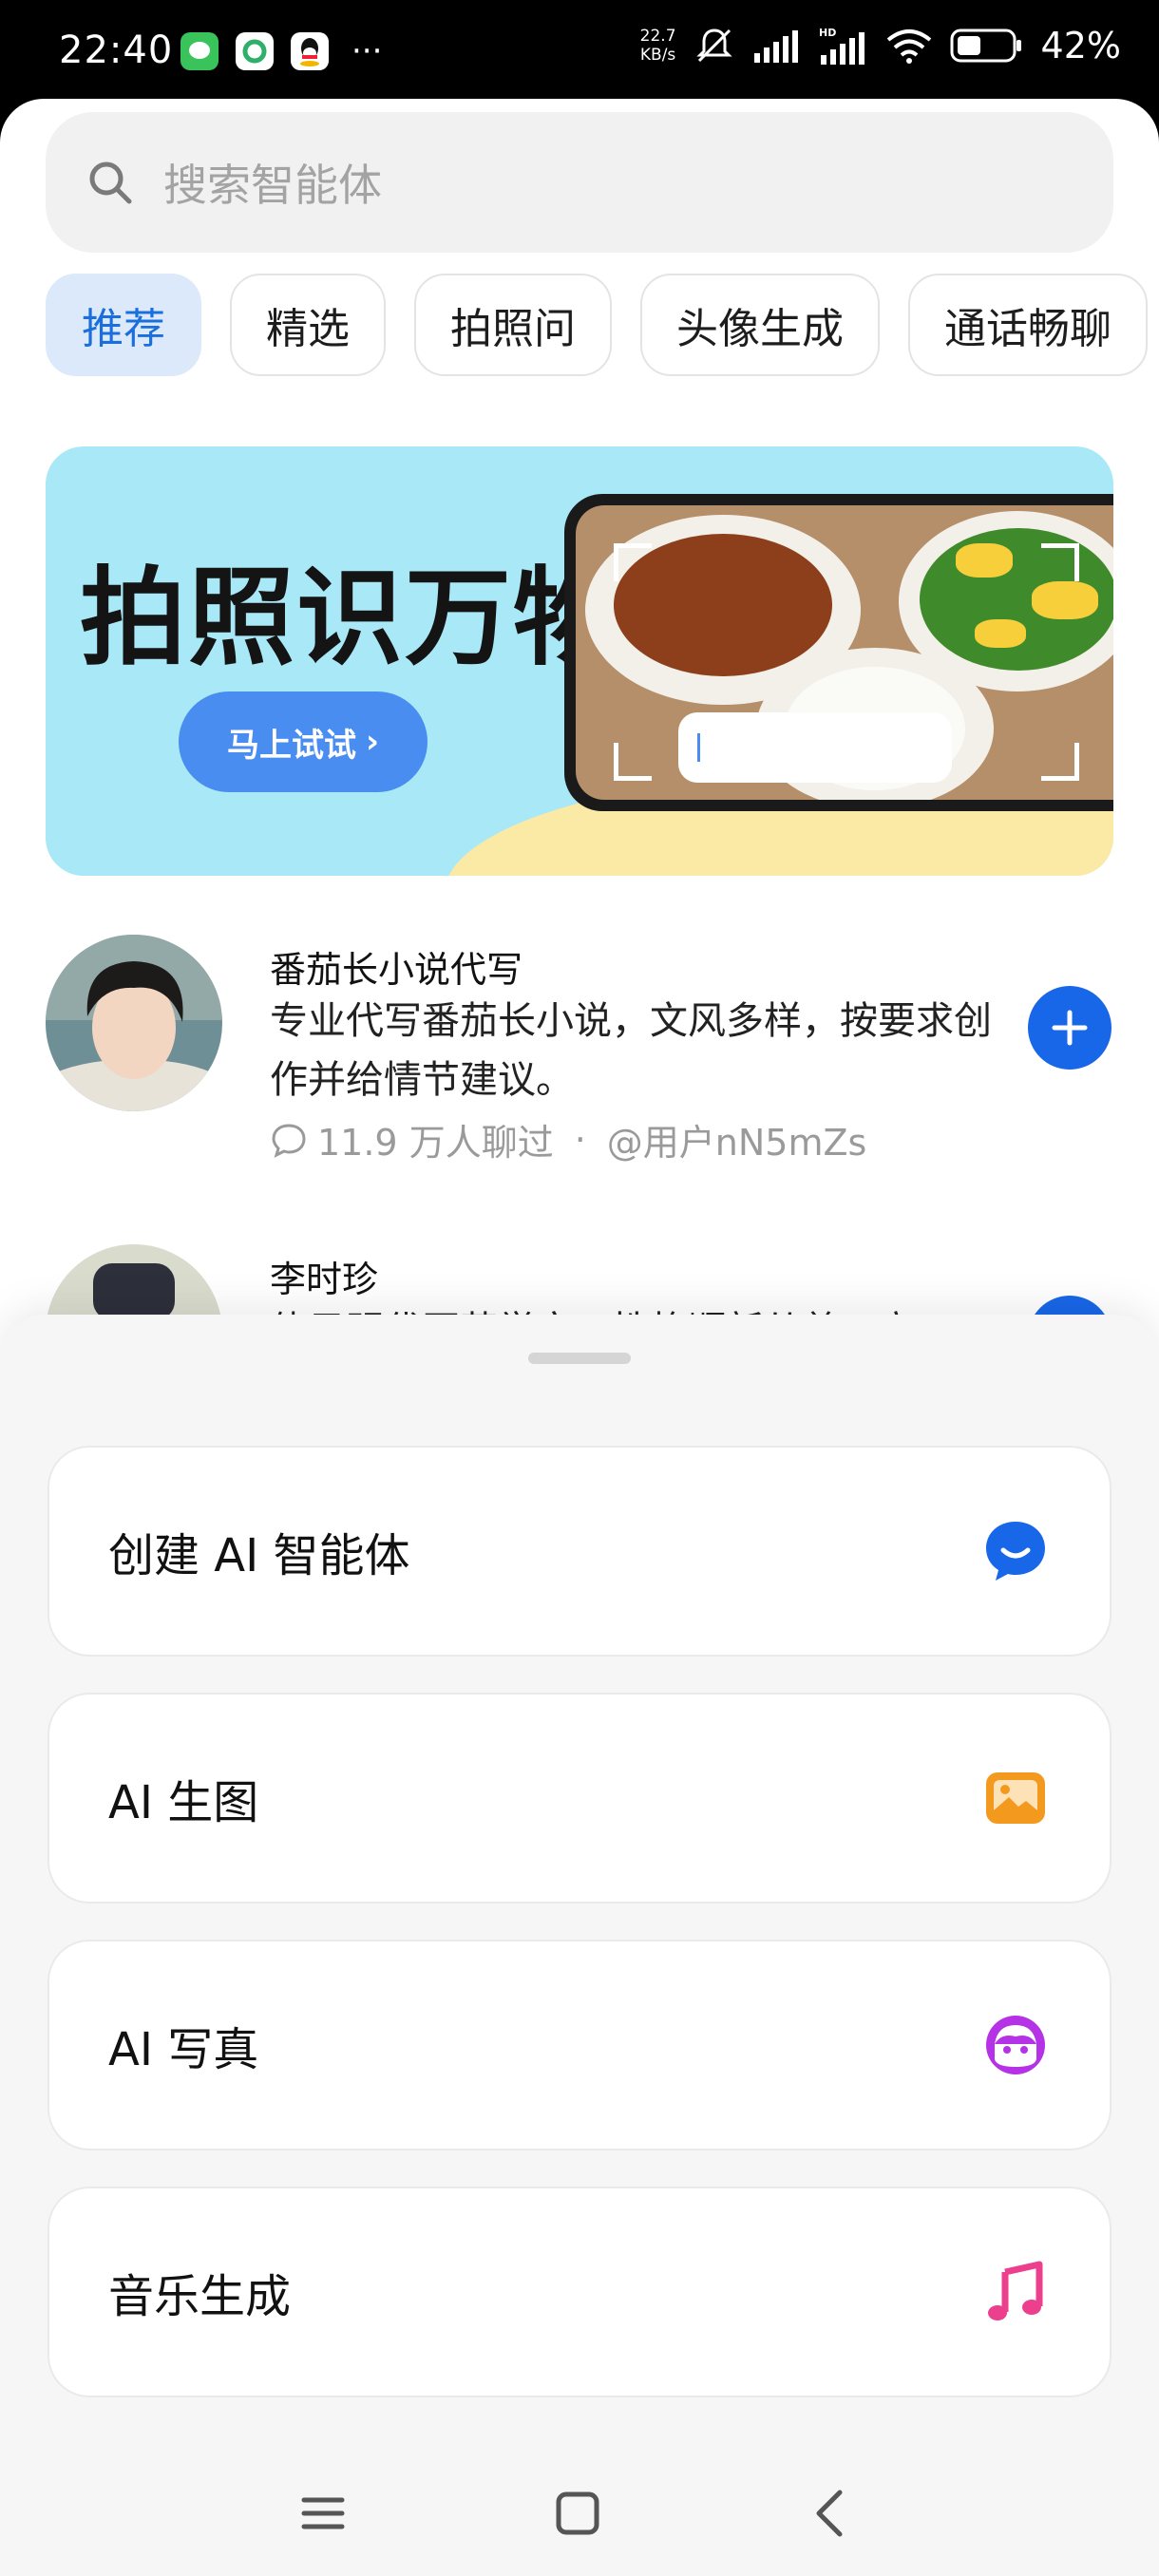 The image size is (1159, 2576). What do you see at coordinates (760, 325) in the screenshot?
I see `tab-avatar-generation: 头像生成` at bounding box center [760, 325].